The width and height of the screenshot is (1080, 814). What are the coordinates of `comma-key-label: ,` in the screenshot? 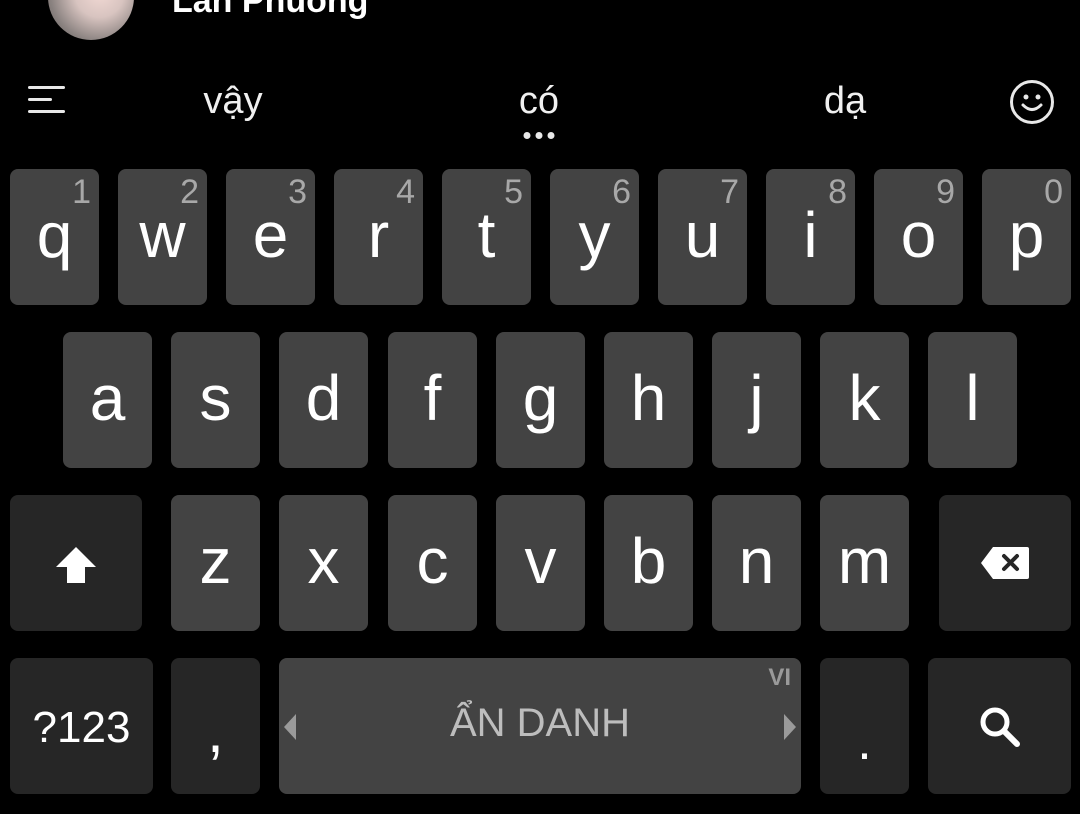 It's located at (215, 731).